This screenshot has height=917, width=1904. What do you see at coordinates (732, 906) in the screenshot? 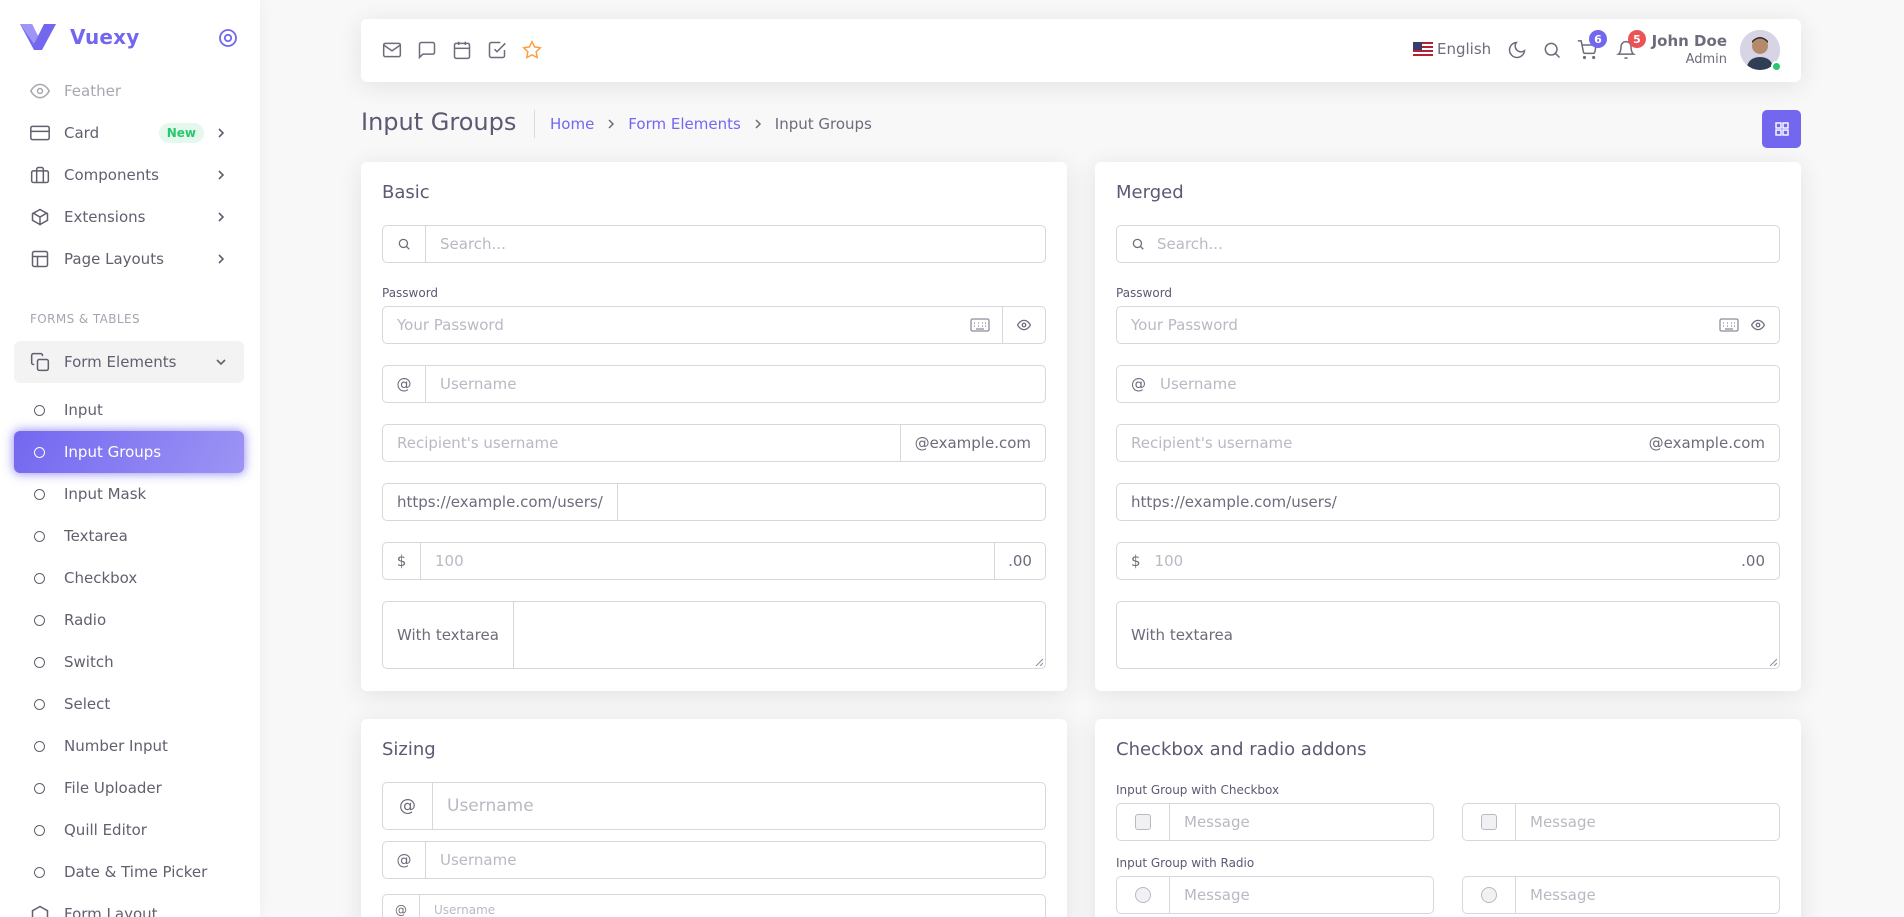
I see `username-input-small: Username` at bounding box center [732, 906].